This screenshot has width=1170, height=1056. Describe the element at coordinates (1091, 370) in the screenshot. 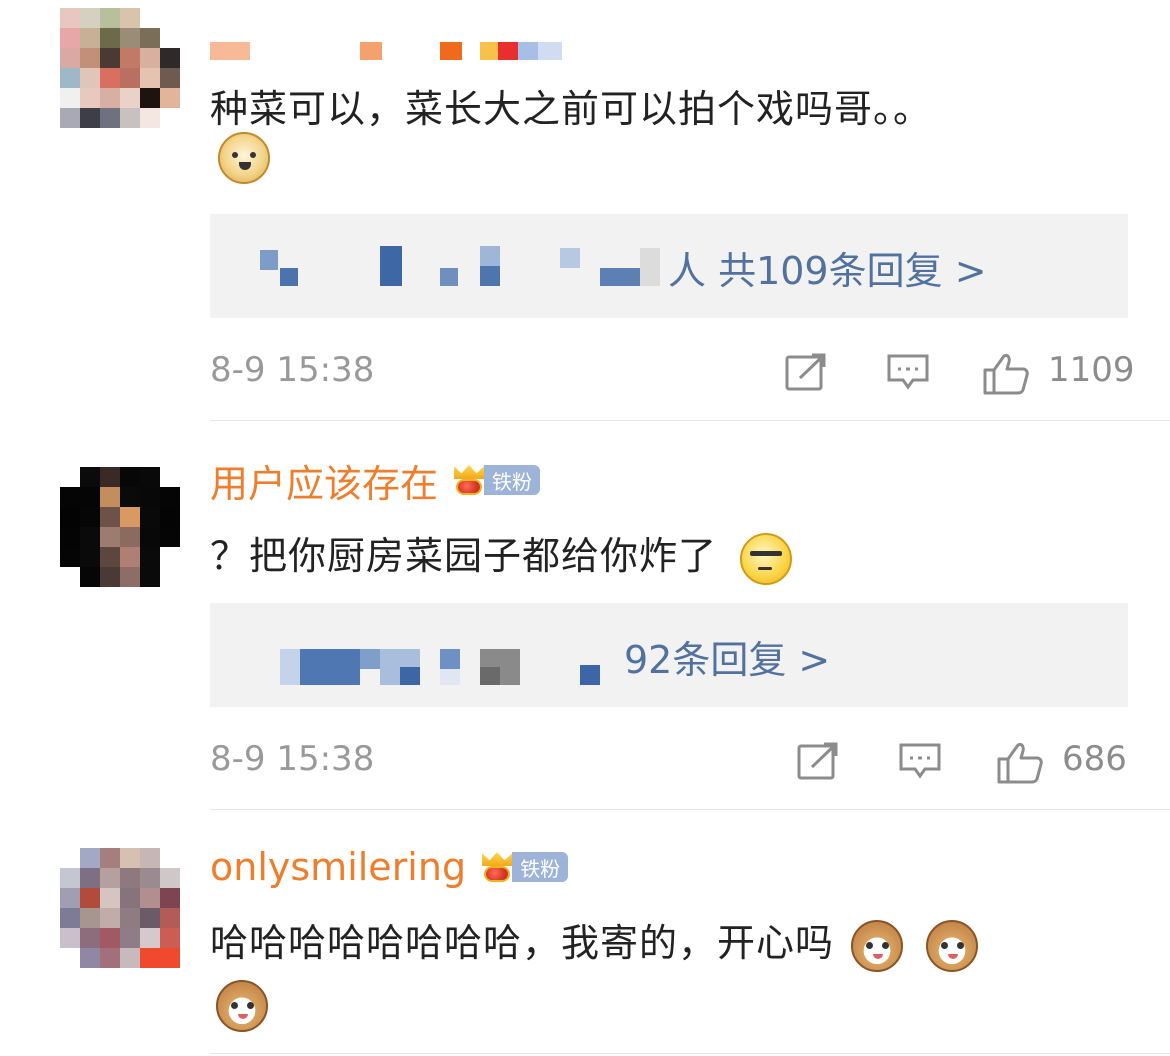

I see `like-count: 1109` at that location.